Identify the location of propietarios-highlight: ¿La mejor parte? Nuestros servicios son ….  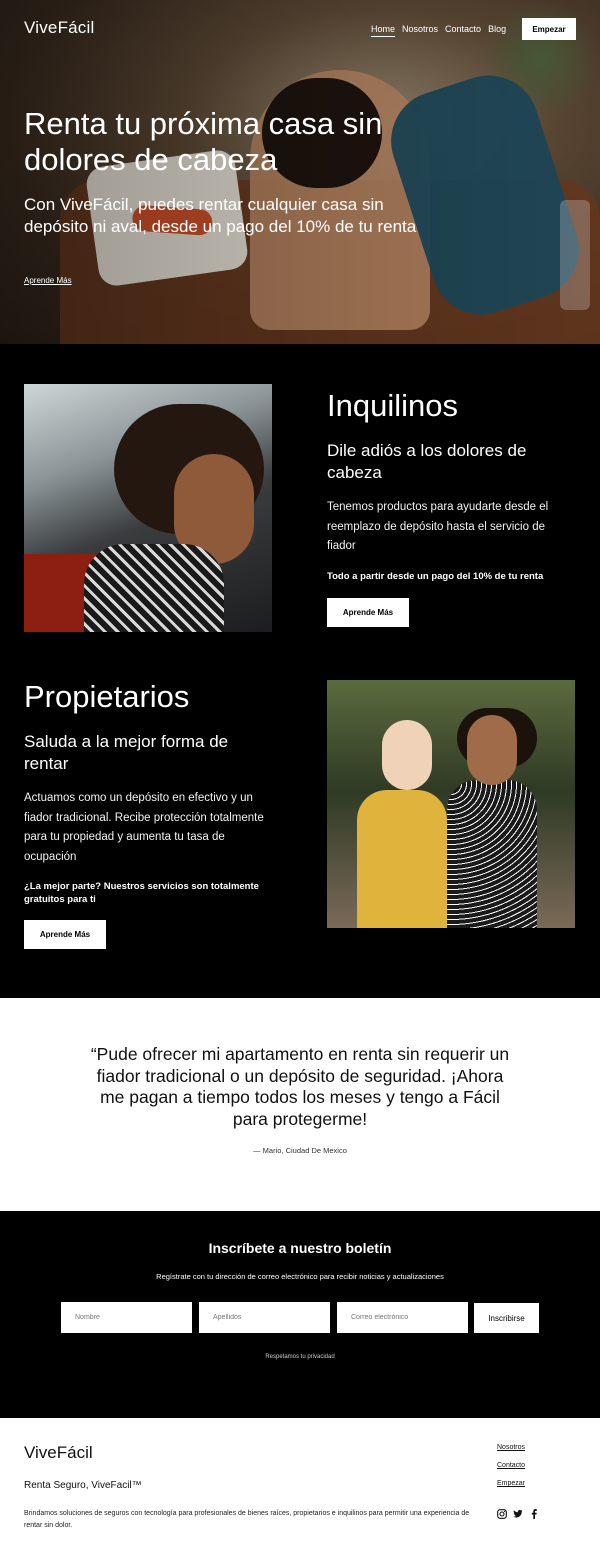
(141, 893).